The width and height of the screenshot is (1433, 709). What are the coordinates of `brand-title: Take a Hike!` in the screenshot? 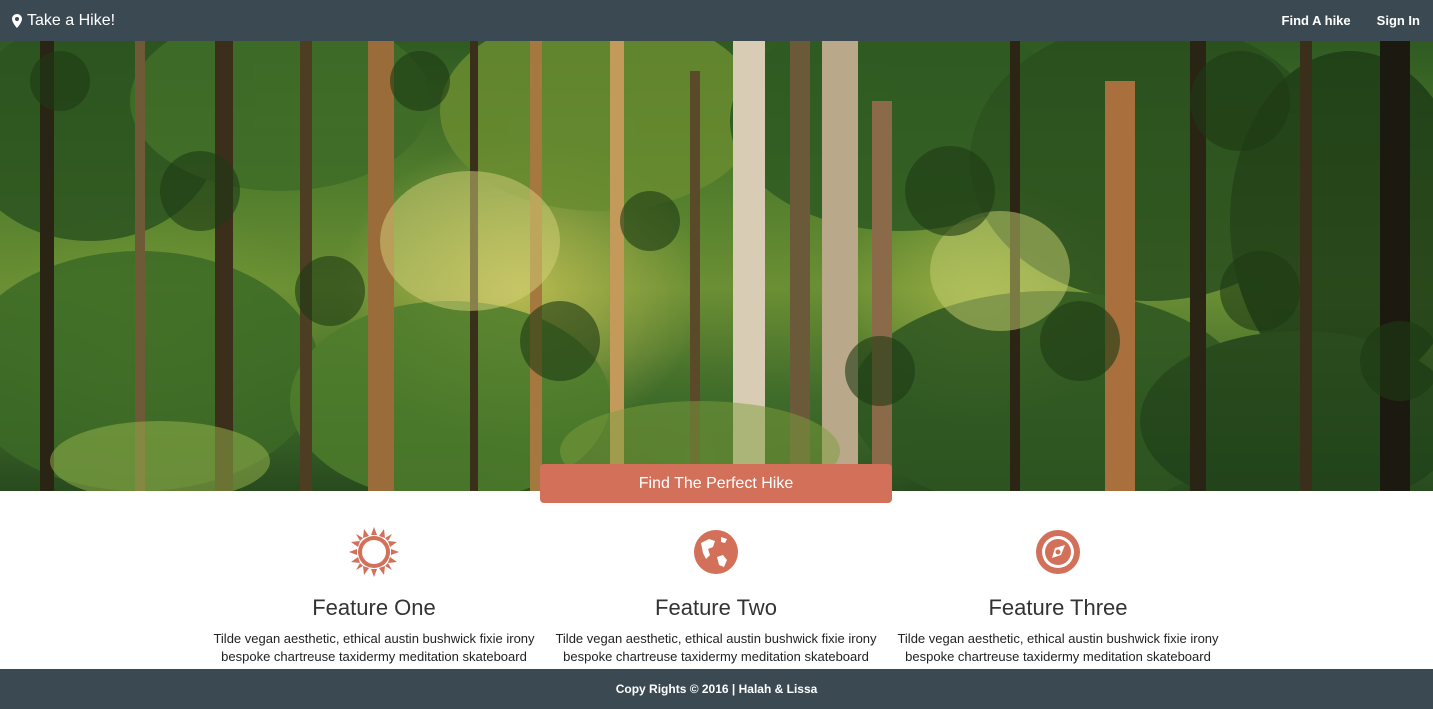 It's located at (71, 20).